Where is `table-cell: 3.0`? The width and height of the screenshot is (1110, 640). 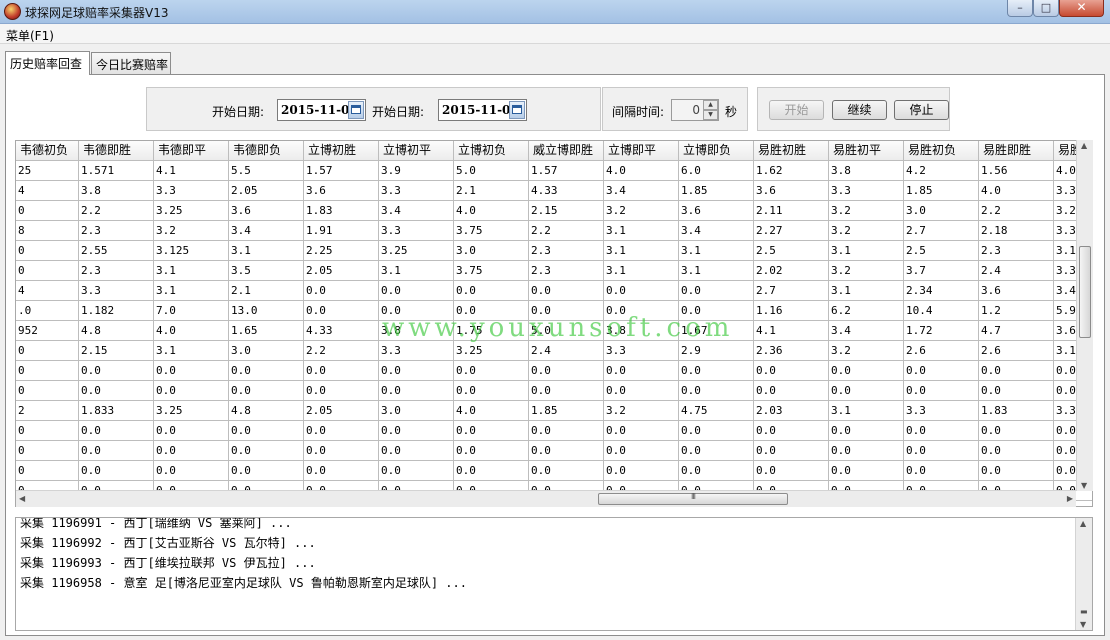
table-cell: 3.0 is located at coordinates (416, 411).